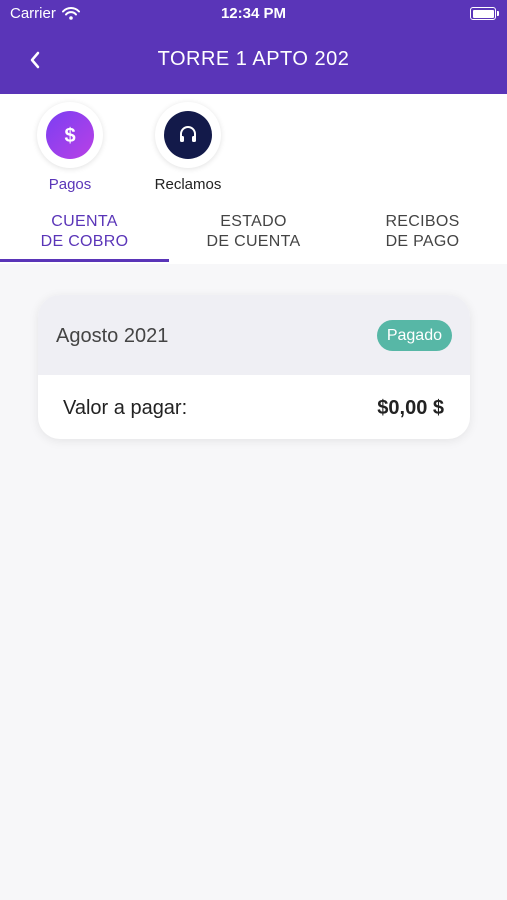 The image size is (507, 900). I want to click on amount-label: Valor a pagar:, so click(125, 408).